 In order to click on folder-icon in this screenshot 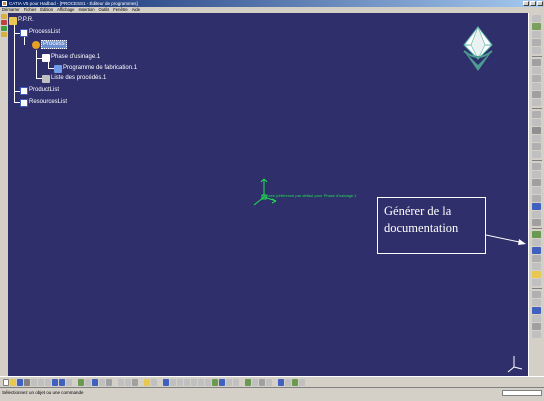, I will do `click(4, 16)`.